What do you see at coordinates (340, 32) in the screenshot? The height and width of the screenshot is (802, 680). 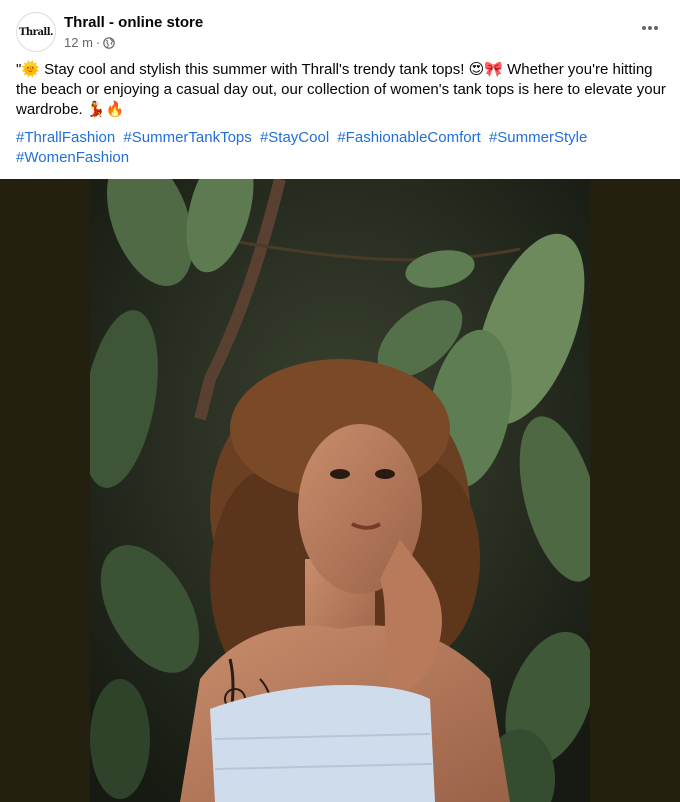 I see `post-header: Thrall. Thrall - online store 12 m ·` at bounding box center [340, 32].